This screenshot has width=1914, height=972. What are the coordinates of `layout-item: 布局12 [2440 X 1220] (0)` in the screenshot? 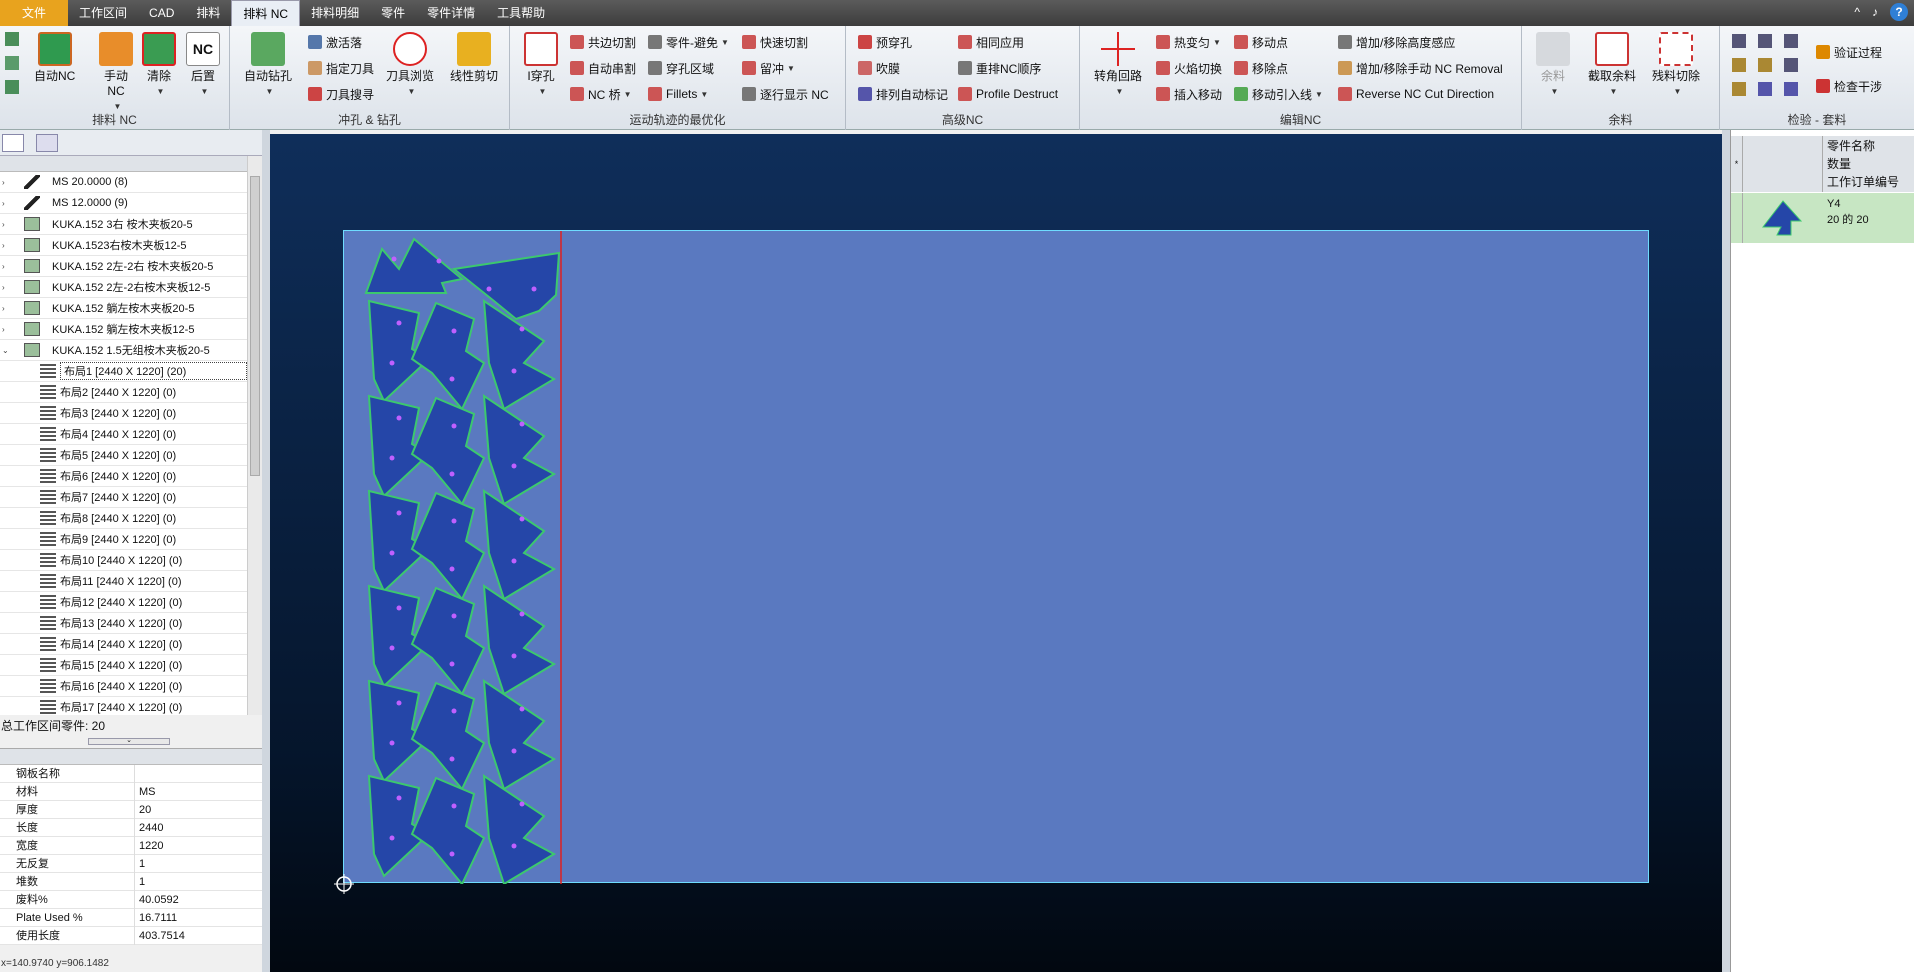 It's located at (123, 602).